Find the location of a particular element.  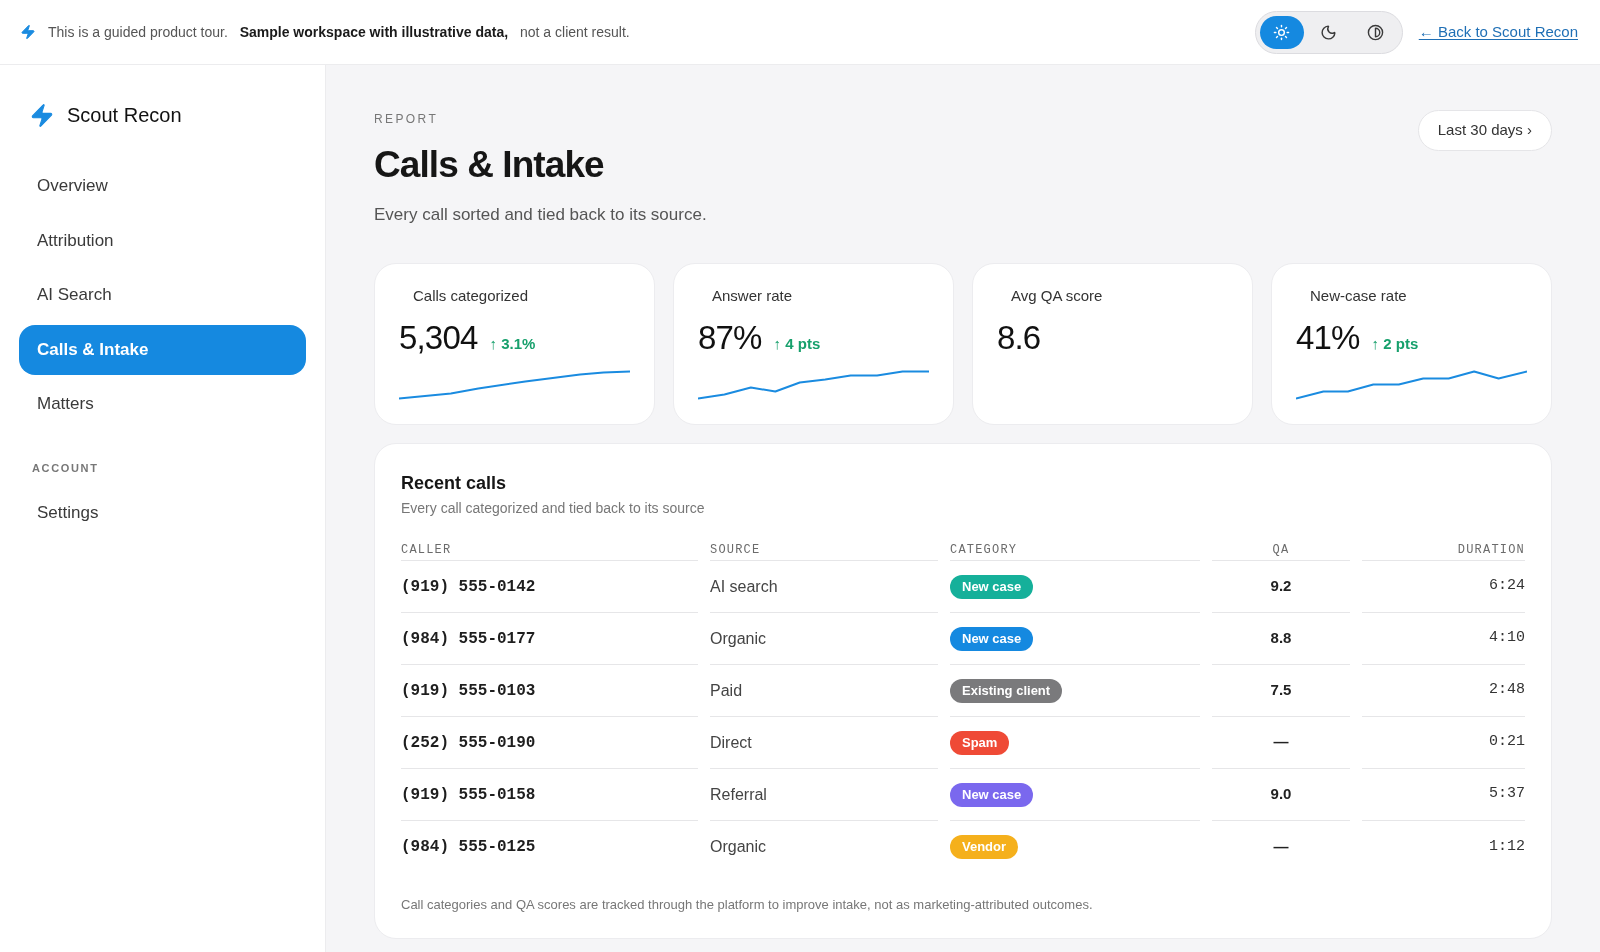

date-range-button: Last 30 days › is located at coordinates (1484, 130).